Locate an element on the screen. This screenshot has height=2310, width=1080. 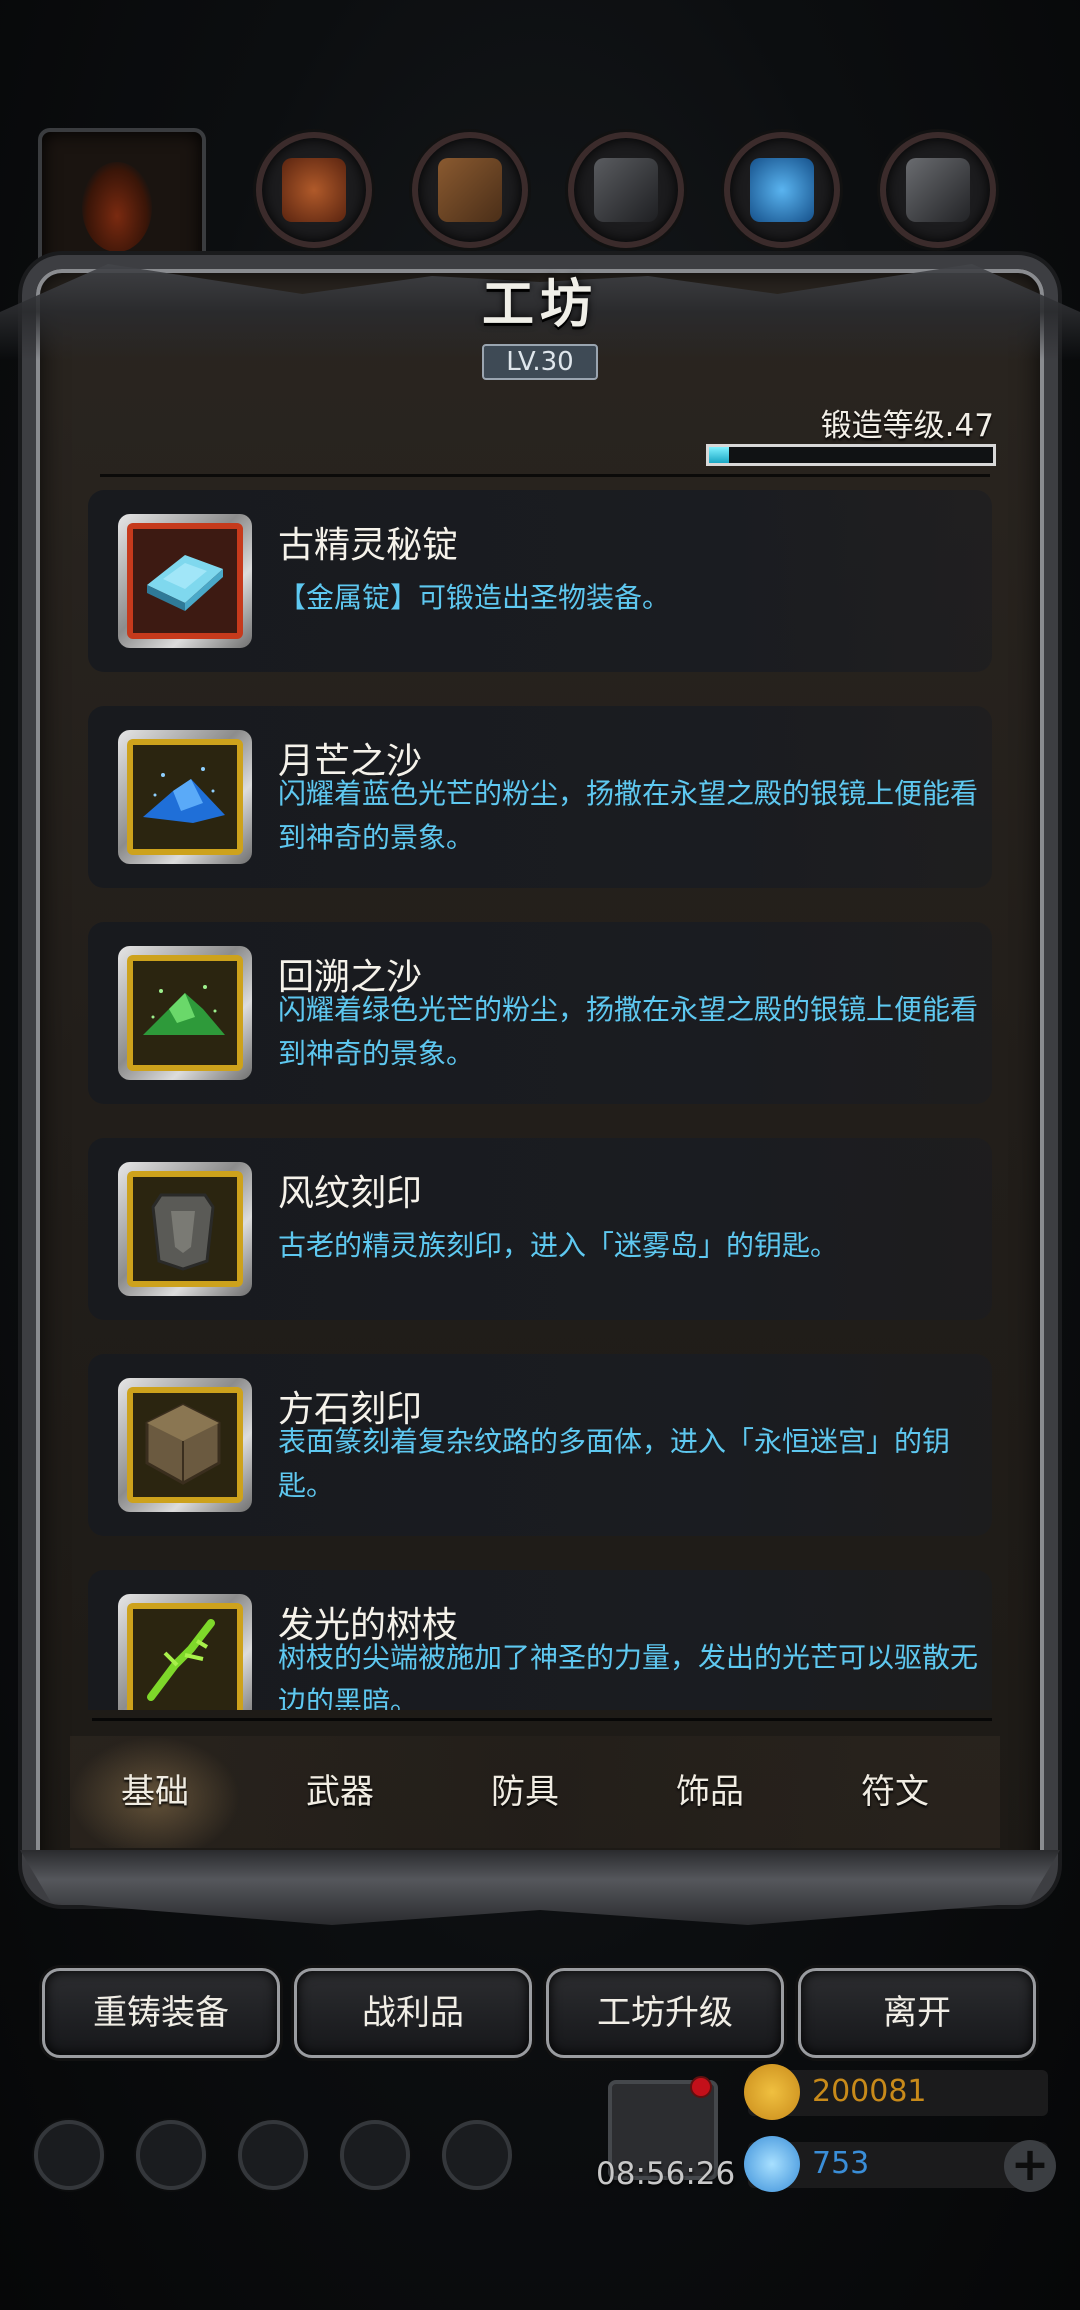
item-description: 闪耀着蓝色光芒的粉尘，扬撒在永望之殿的银镜上便能看到神奇的景象。 is located at coordinates (628, 815).